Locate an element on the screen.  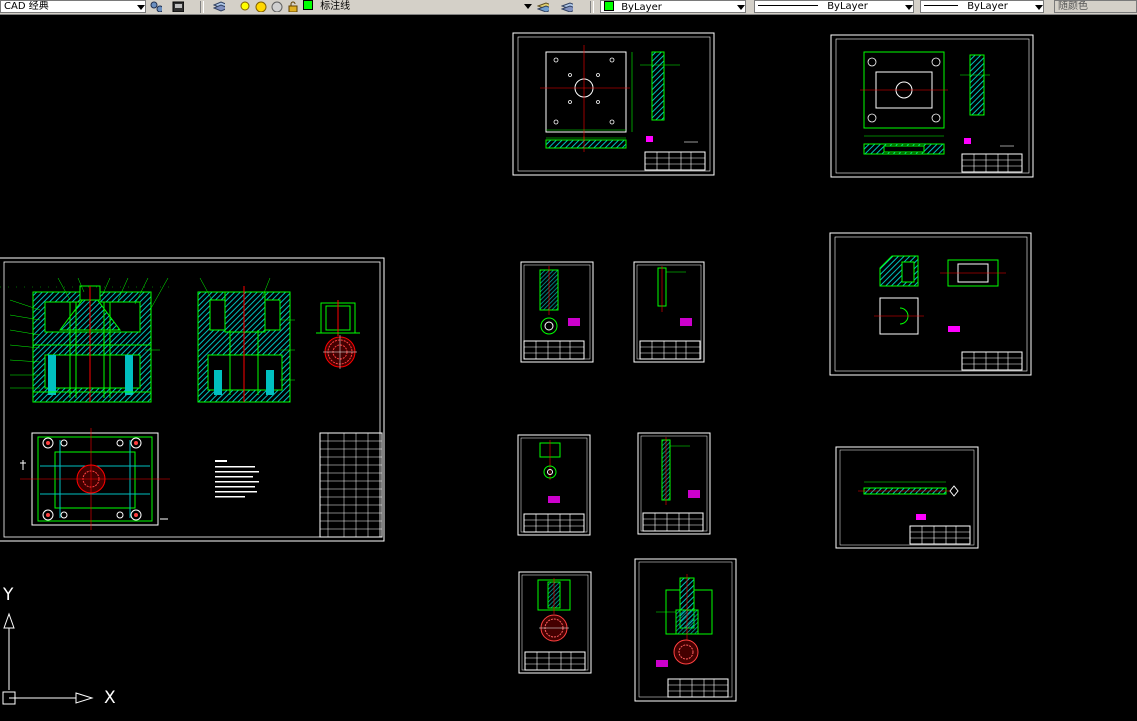
linetype-dropdown: ByLayer is located at coordinates (834, 6).